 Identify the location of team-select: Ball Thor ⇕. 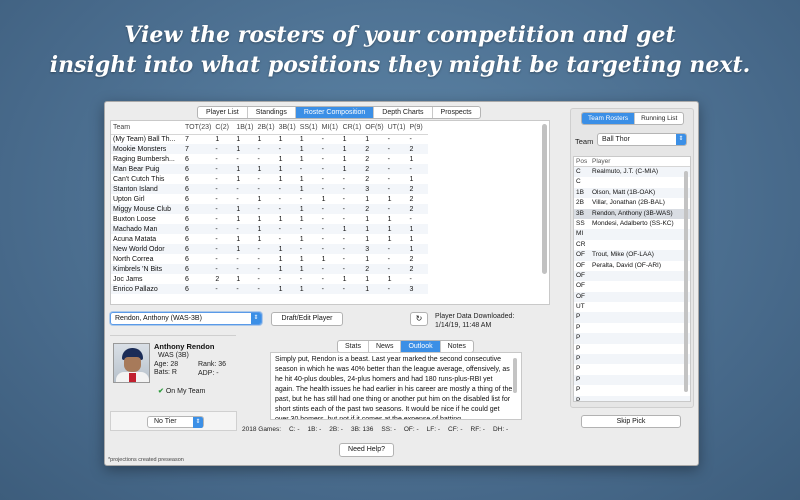
(642, 139).